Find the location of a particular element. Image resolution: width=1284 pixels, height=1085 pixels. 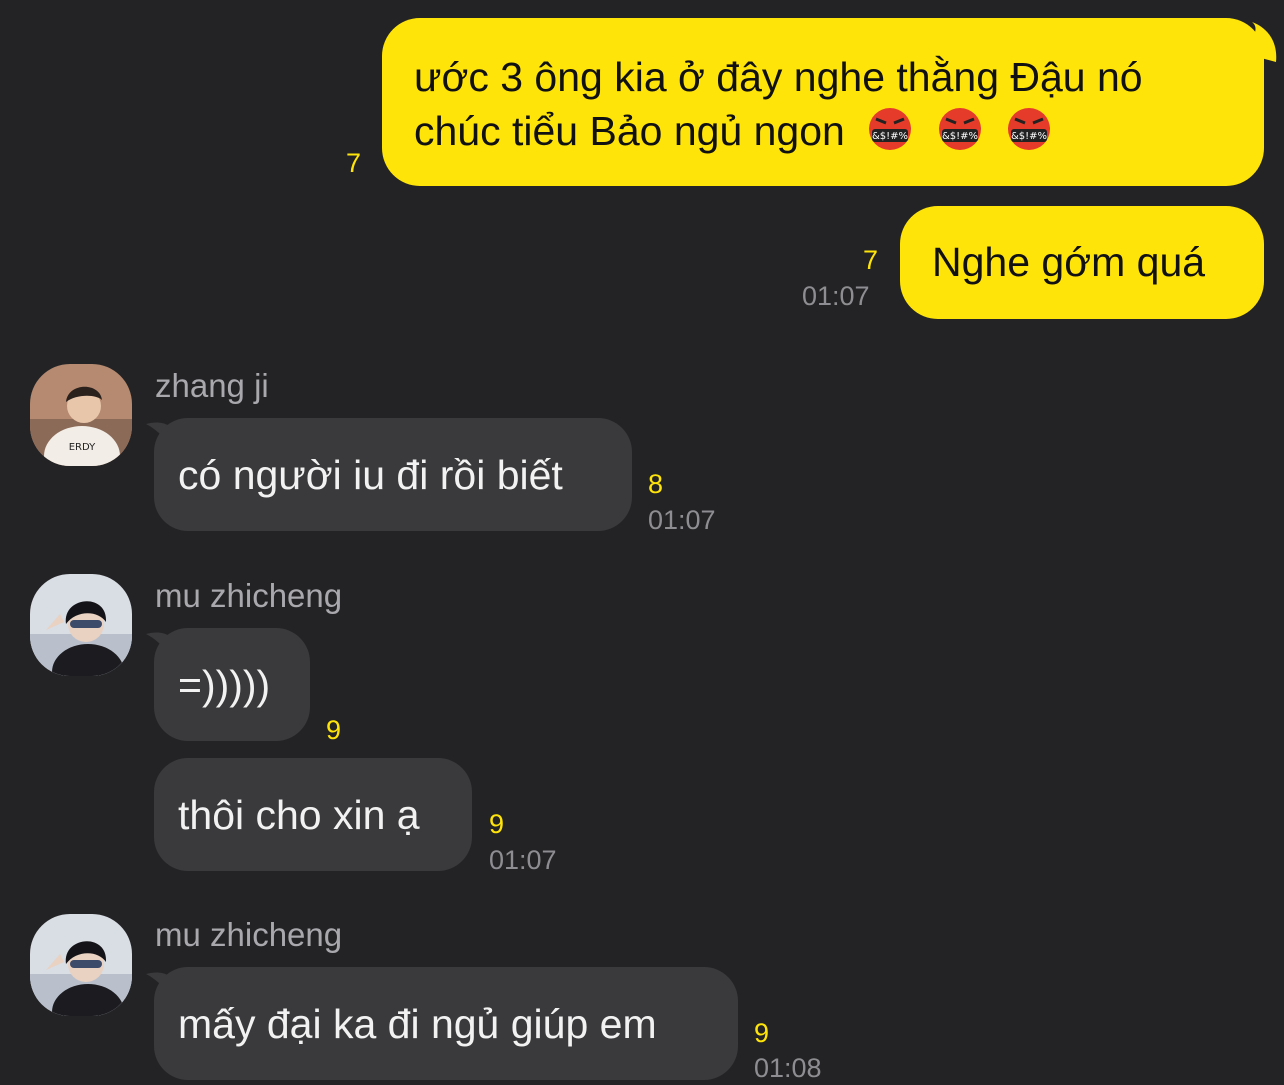

svg-text: ERDY is located at coordinates (82, 447).